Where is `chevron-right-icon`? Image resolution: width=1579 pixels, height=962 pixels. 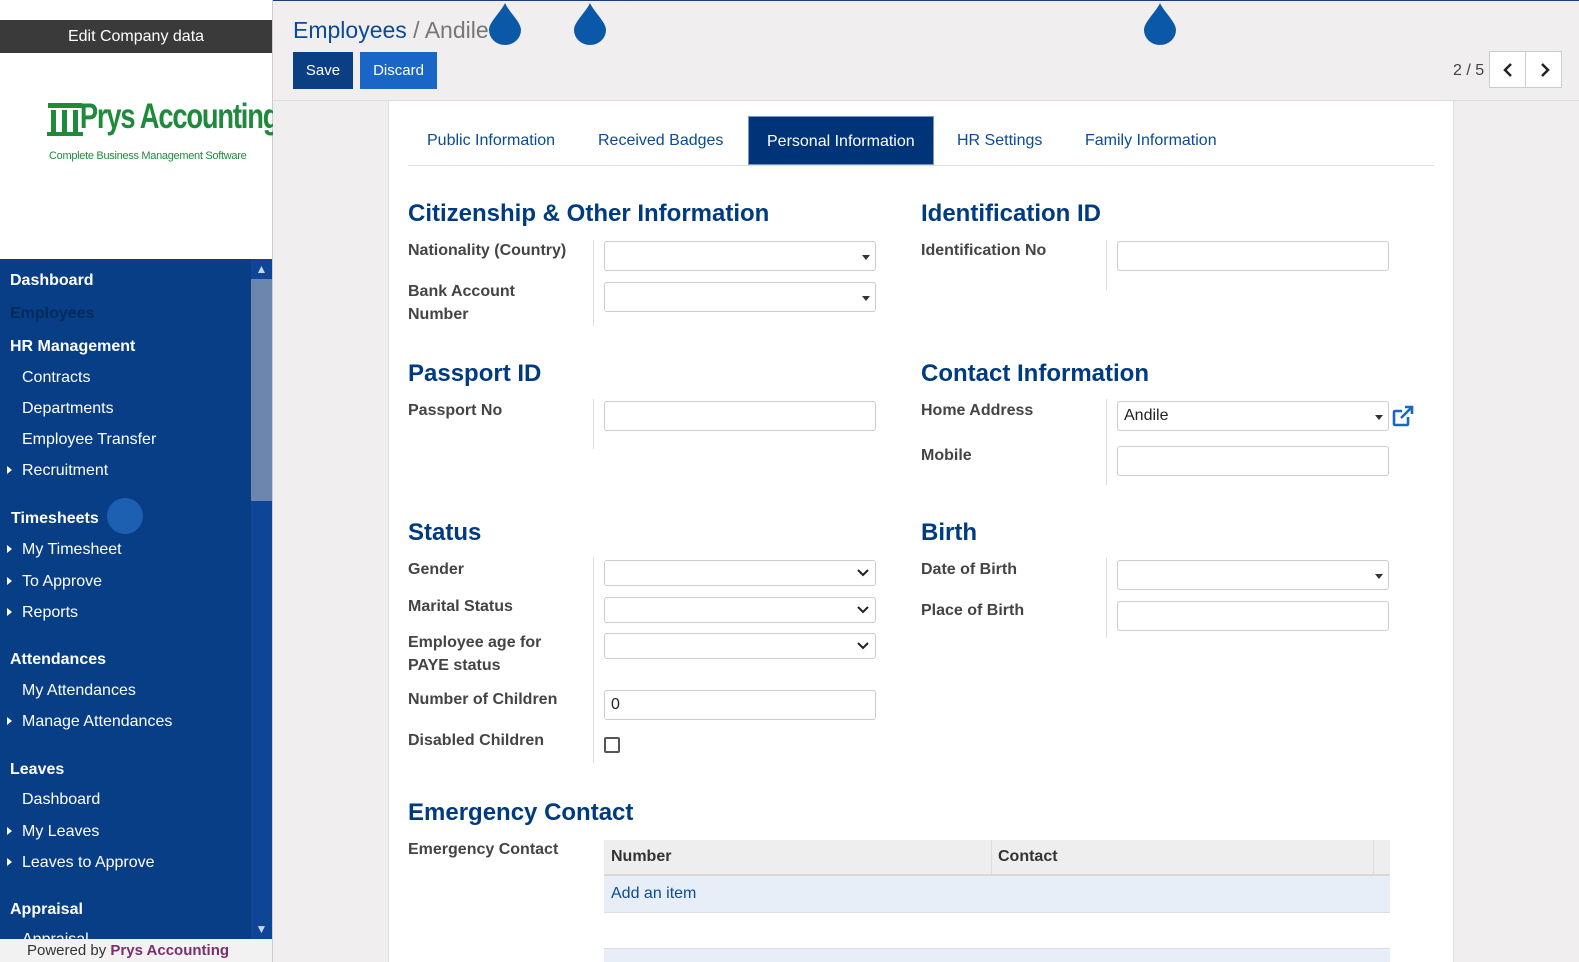 chevron-right-icon is located at coordinates (1545, 70).